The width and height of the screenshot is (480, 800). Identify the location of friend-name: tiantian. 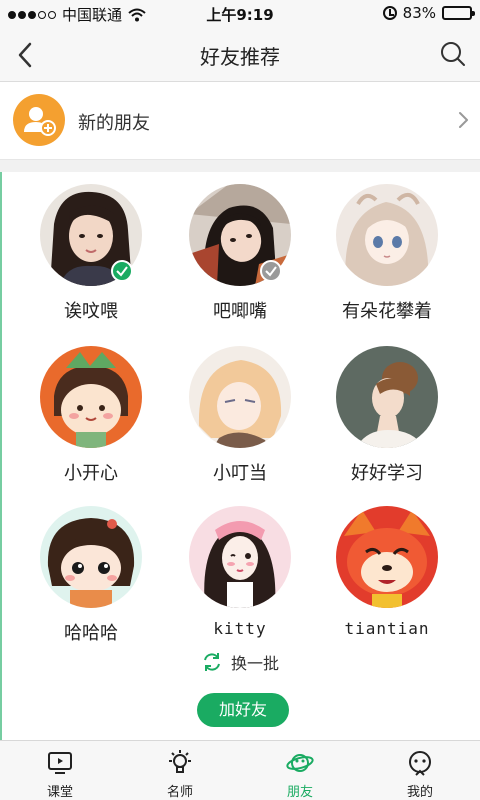
(387, 628).